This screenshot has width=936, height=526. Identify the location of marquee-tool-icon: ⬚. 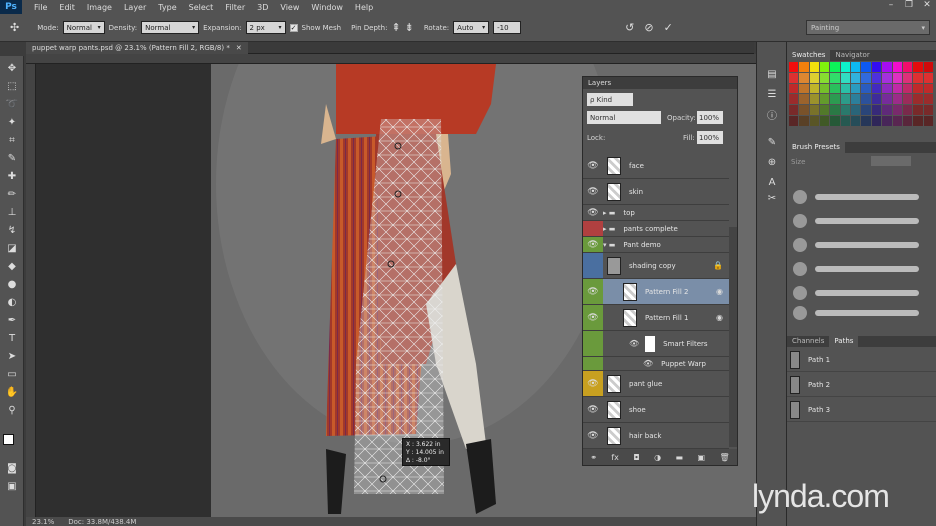
(12, 86).